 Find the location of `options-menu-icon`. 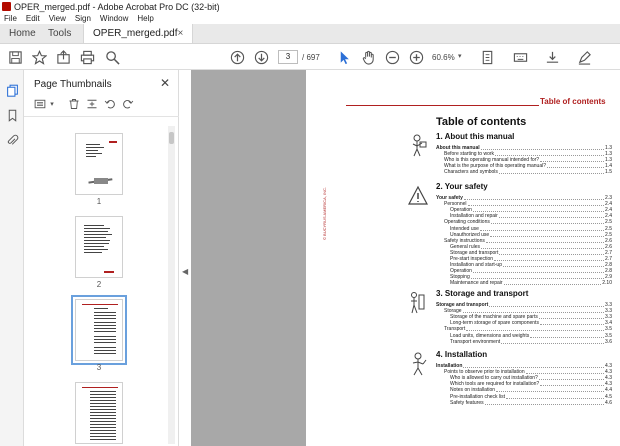

options-menu-icon is located at coordinates (39, 103).